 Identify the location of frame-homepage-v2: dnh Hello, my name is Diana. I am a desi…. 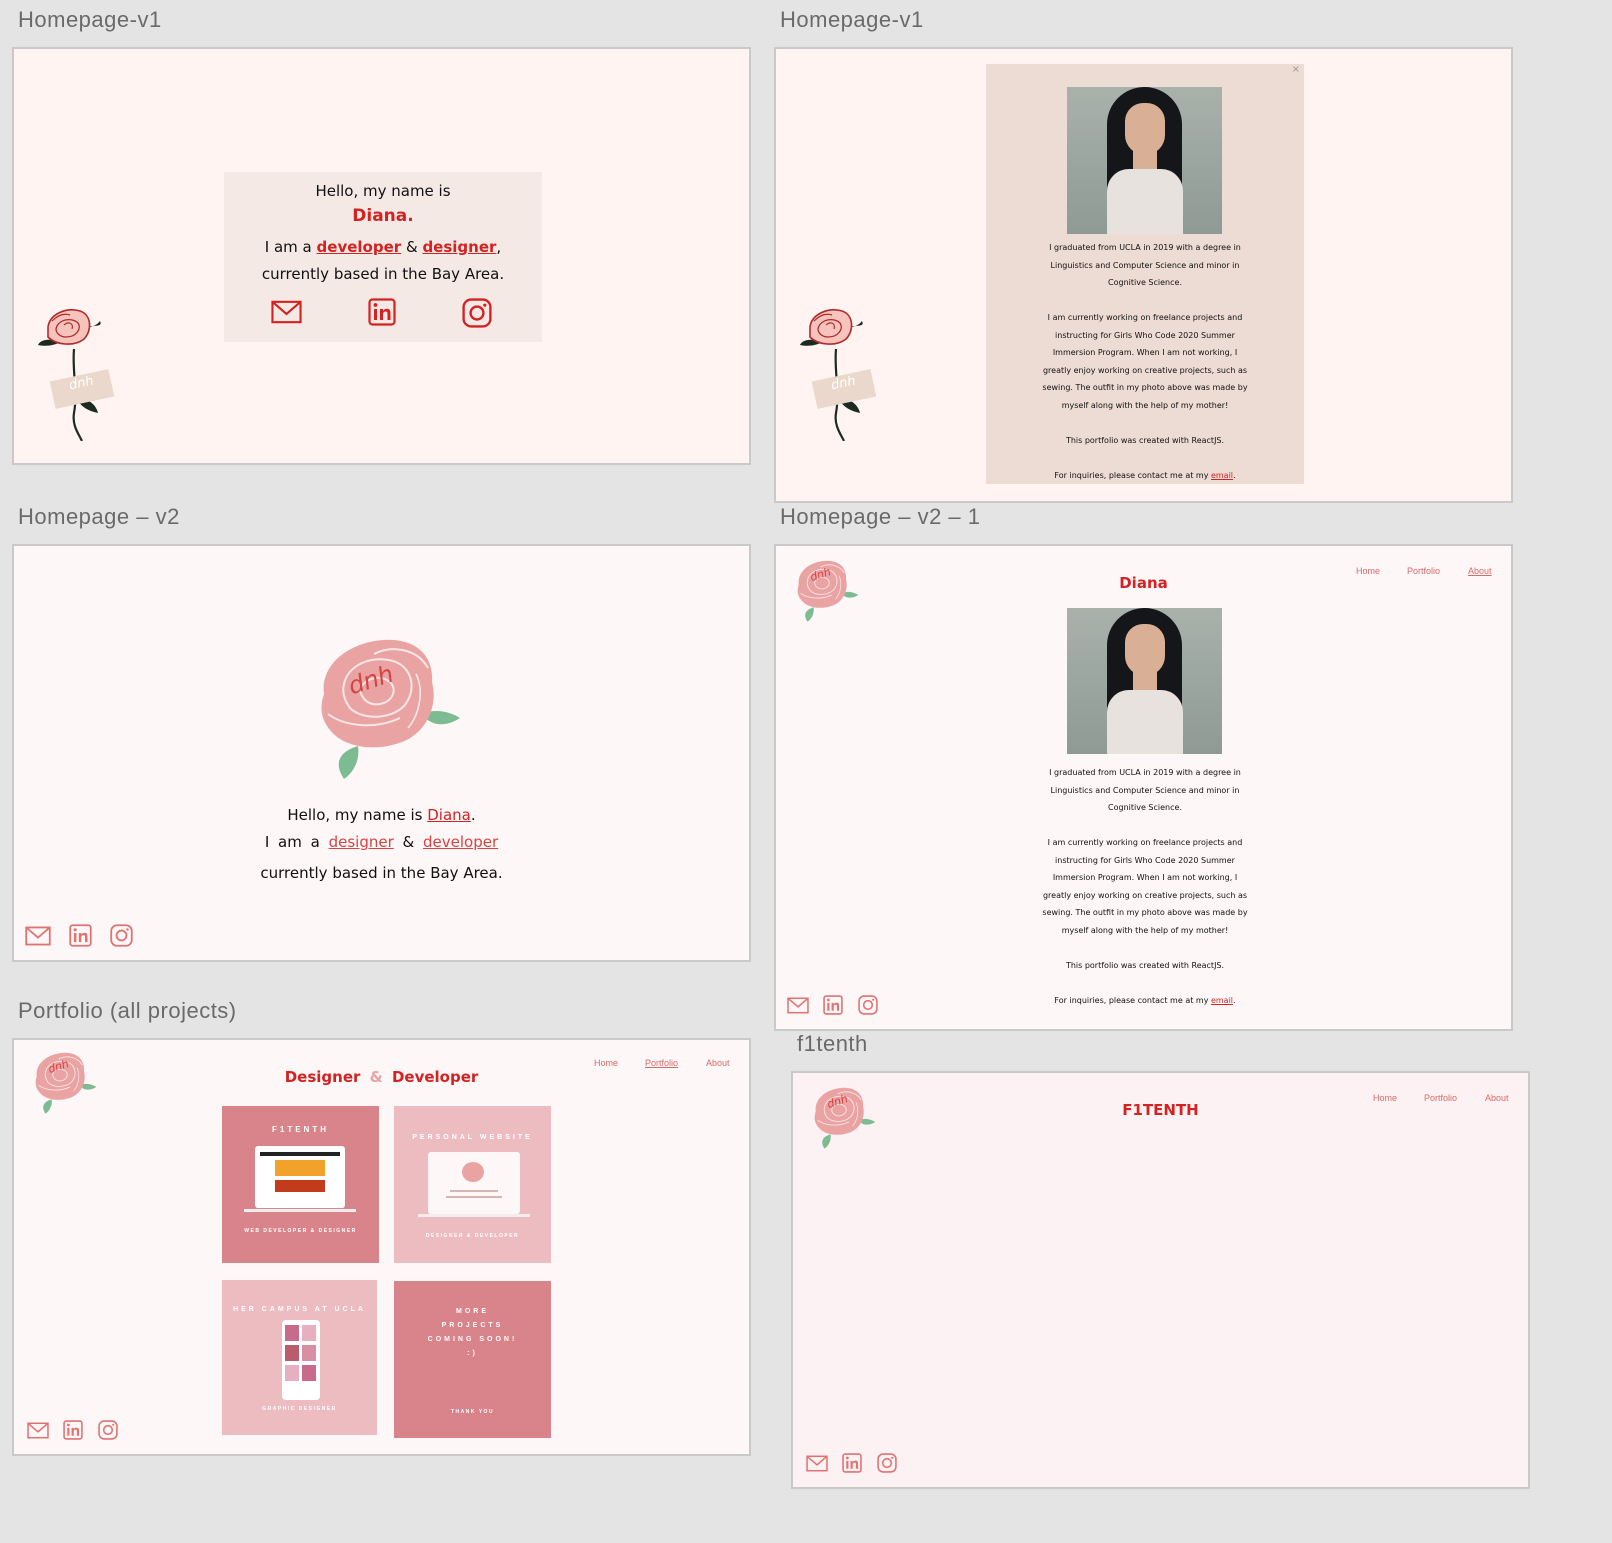
(381, 753).